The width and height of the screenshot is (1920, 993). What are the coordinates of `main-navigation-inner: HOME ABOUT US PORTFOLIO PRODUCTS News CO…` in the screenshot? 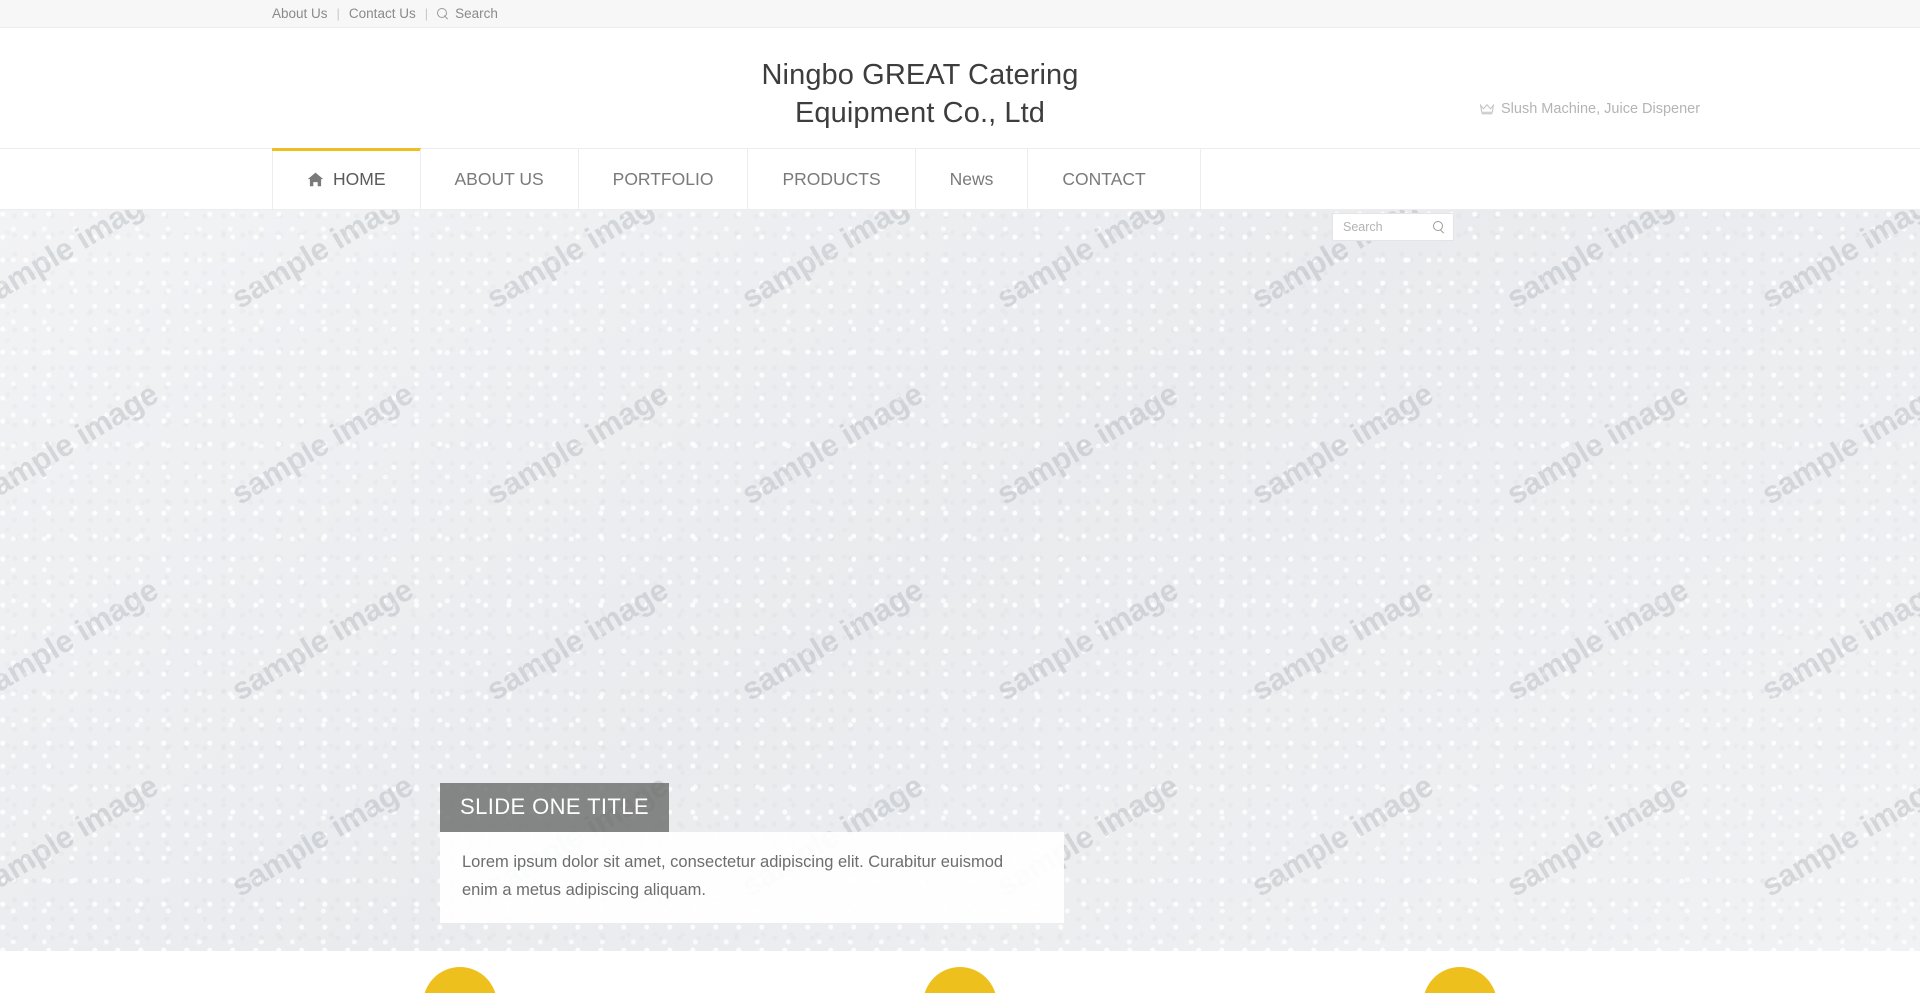 It's located at (960, 194).